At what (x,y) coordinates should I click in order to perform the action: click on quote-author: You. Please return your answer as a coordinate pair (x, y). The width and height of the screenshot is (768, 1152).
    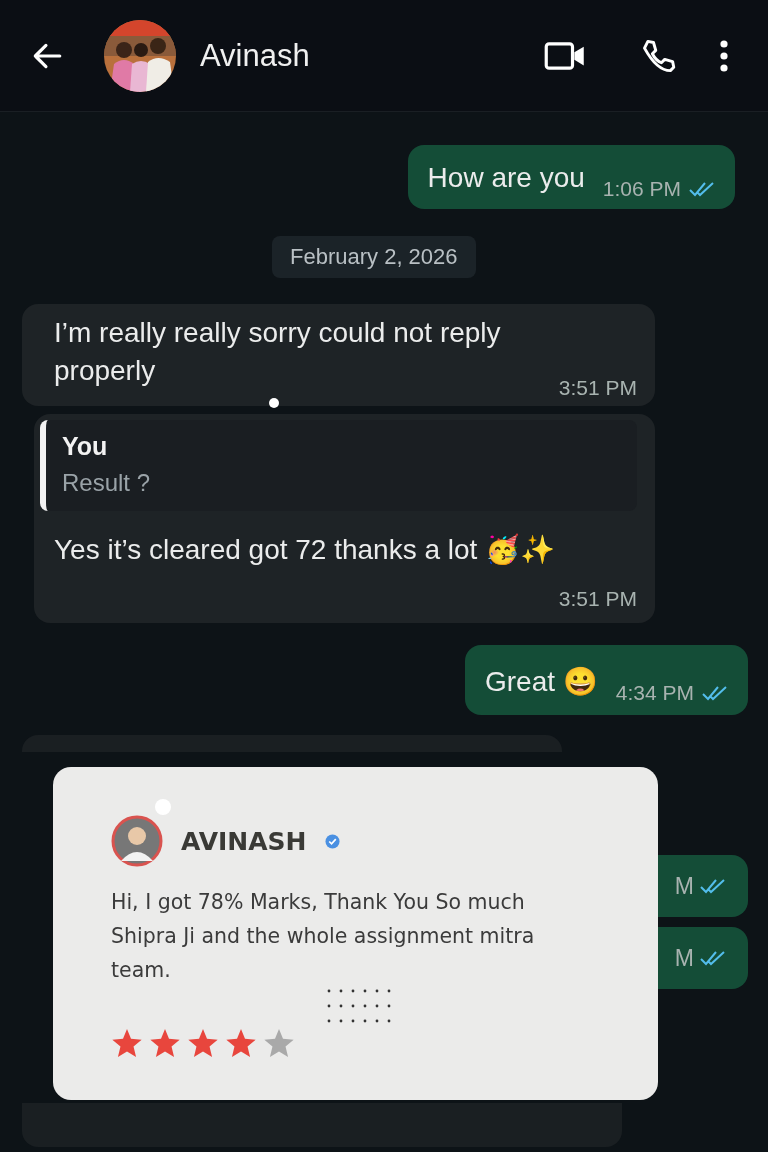
    Looking at the image, I should click on (85, 446).